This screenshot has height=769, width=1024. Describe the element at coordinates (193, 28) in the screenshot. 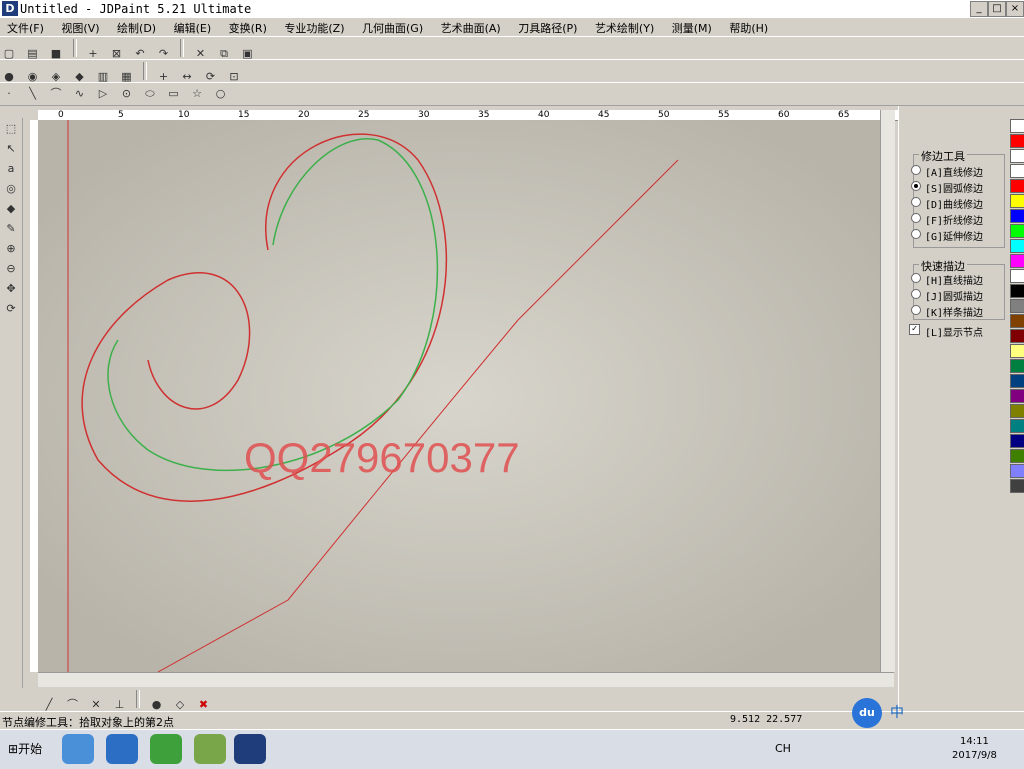

I see `menu-edit: 编辑(E)` at that location.